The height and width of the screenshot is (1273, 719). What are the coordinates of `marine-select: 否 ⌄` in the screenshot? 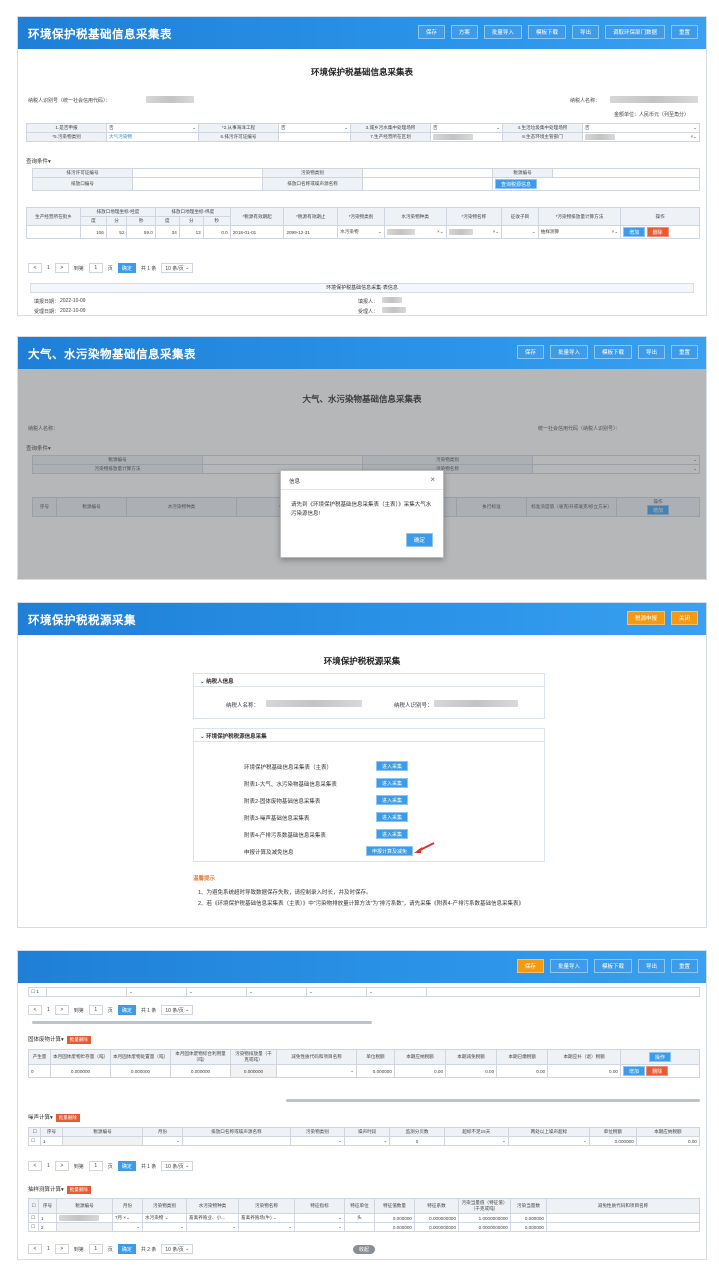 It's located at (314, 128).